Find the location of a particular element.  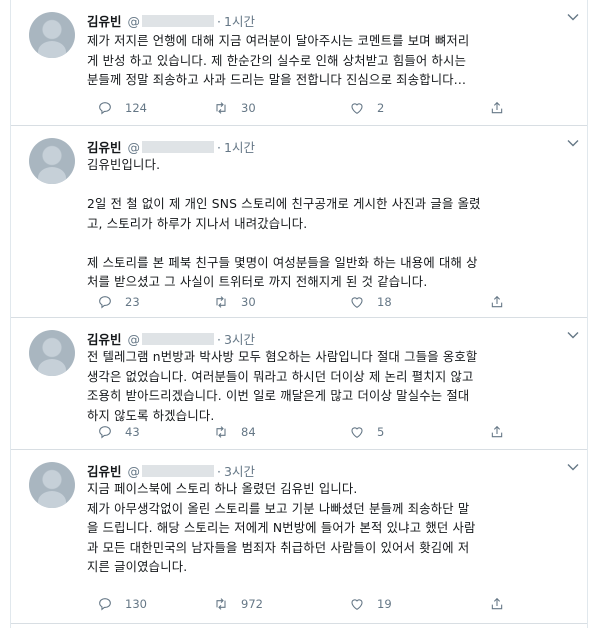

tweet-text-line: 김유빈입니다. is located at coordinates (124, 165).